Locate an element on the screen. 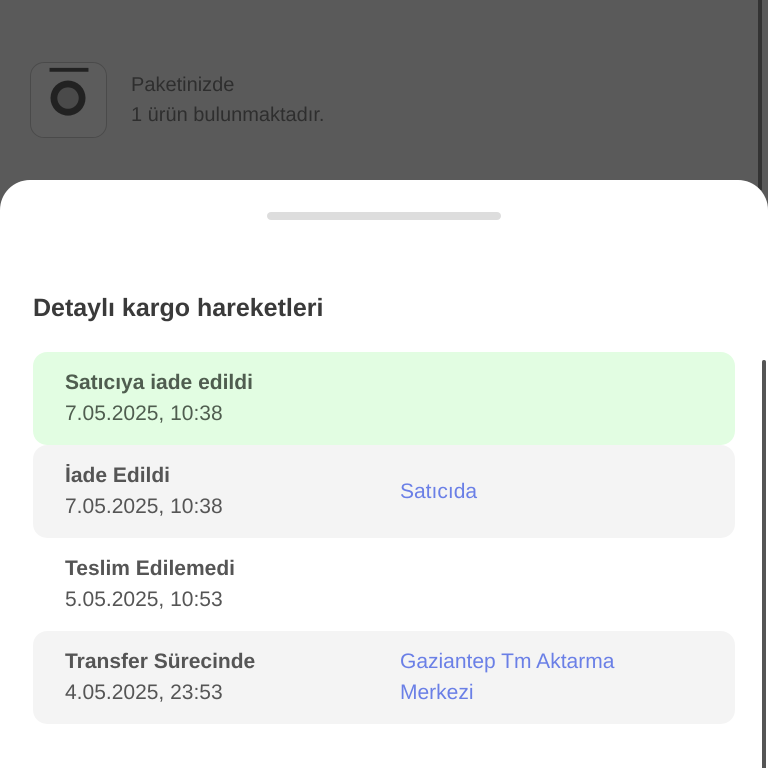 This screenshot has width=768, height=768. event-status: Transfer Sürecinde is located at coordinates (160, 662).